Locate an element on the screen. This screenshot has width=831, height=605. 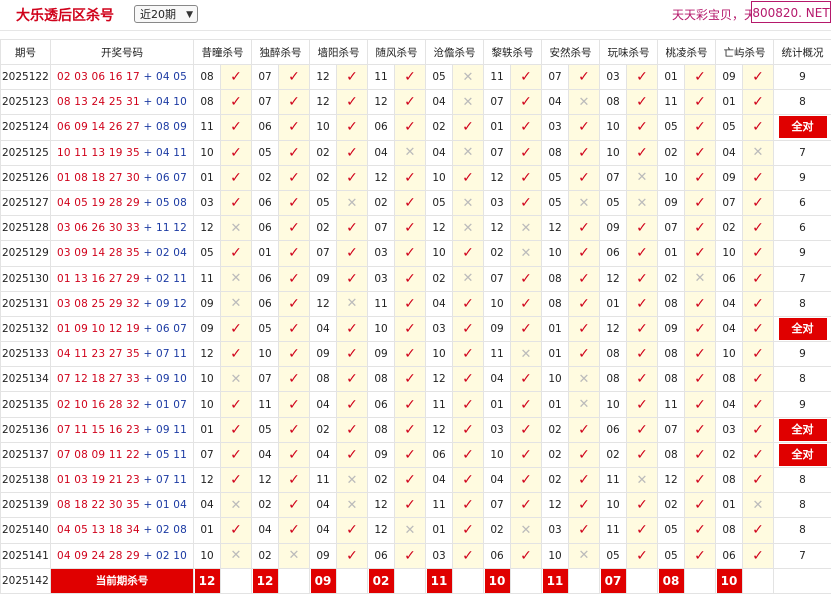
draw-numbers: 02 10 16 28 32 + 01 07 is located at coordinates (122, 404).